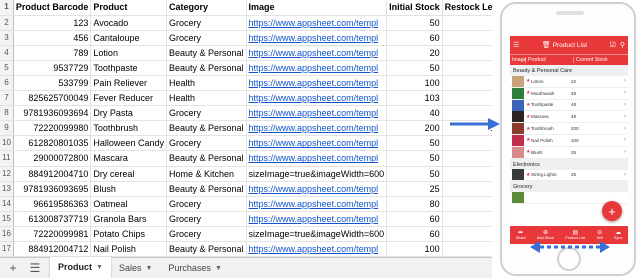  I want to click on column-header: Initial Stock, so click(414, 8).